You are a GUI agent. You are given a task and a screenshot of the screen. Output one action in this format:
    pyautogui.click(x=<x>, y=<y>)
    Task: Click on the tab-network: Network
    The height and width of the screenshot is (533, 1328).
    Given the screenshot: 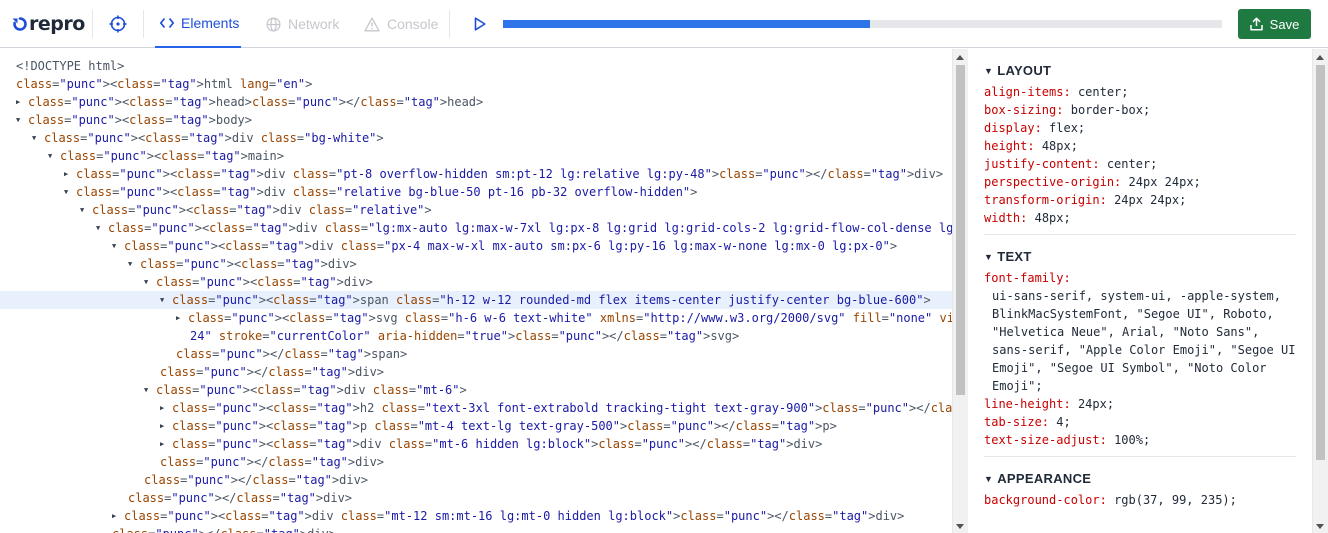 What is the action you would take?
    pyautogui.click(x=302, y=24)
    